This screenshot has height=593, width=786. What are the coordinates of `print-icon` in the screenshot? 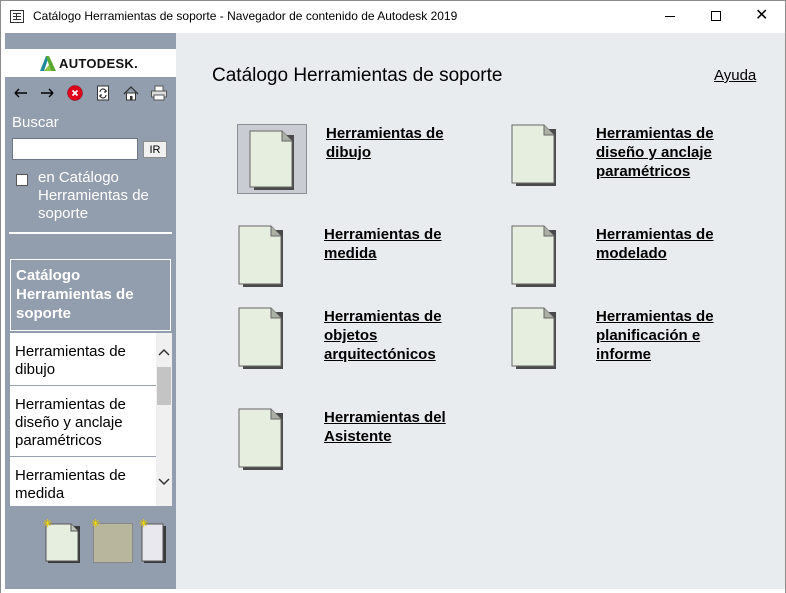 It's located at (159, 93).